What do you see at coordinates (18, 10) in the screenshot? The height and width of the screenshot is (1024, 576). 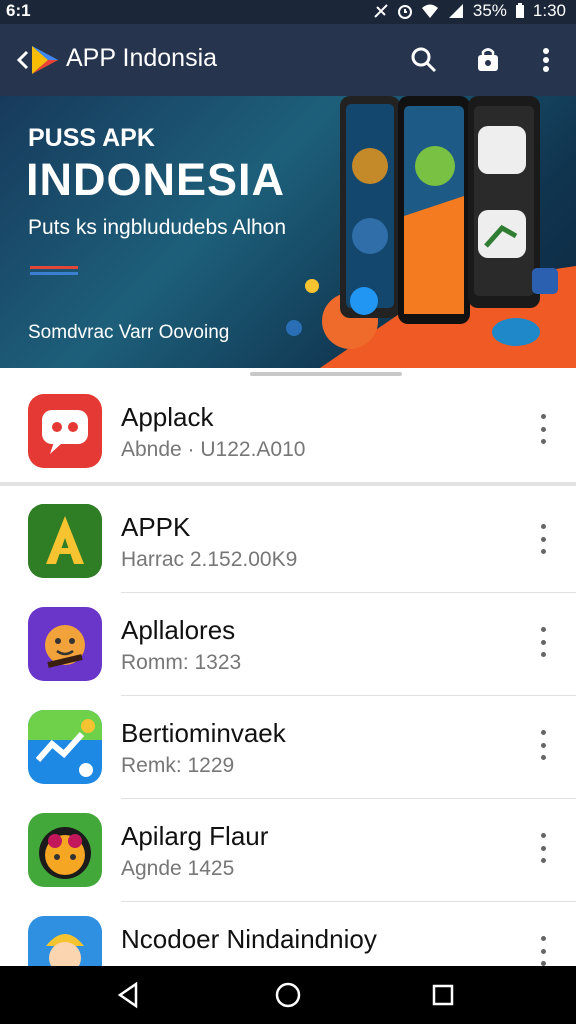 I see `status-time-left: 6:1` at bounding box center [18, 10].